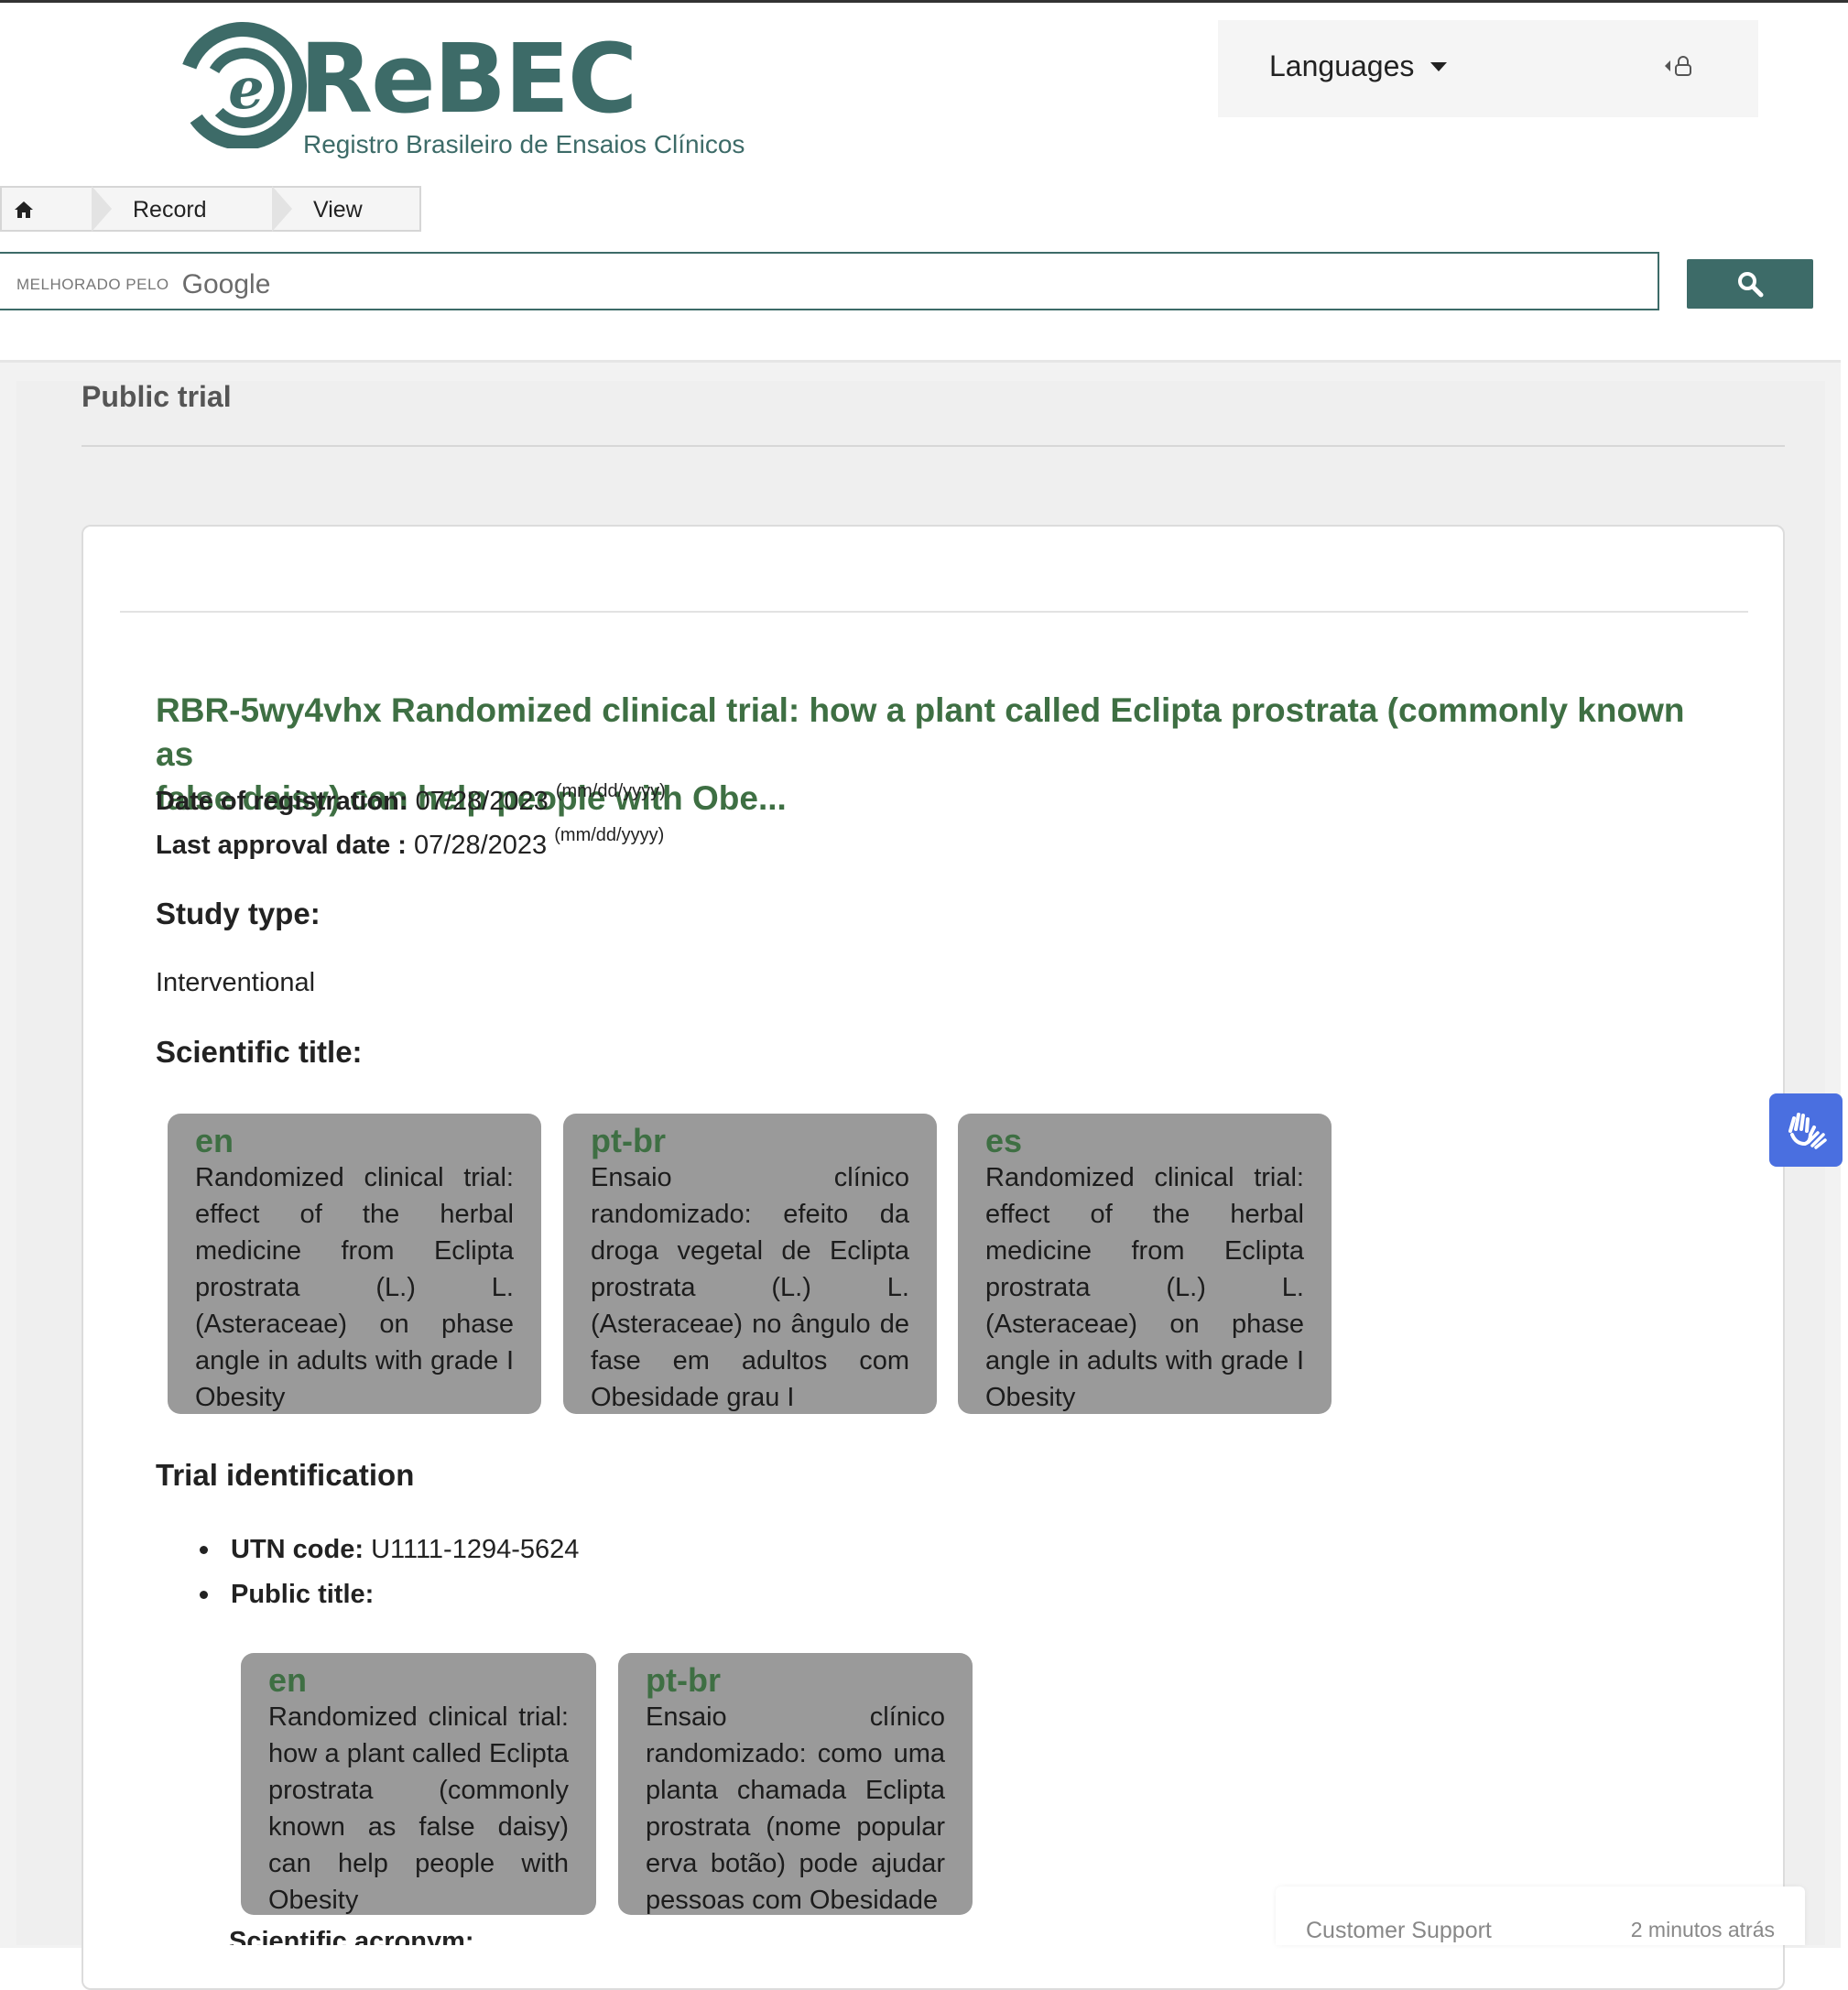 The height and width of the screenshot is (1990, 1848). Describe the element at coordinates (211, 209) in the screenshot. I see `breadcrumb: Record View` at that location.